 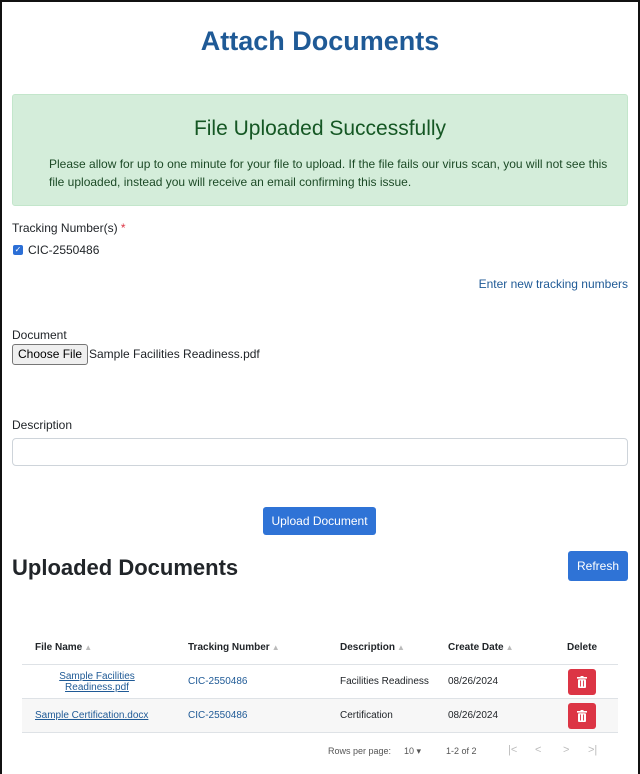 I want to click on pagination: Rows per page: 10 ▾ 1-2 of 2 |< < > >|, so click(x=320, y=752).